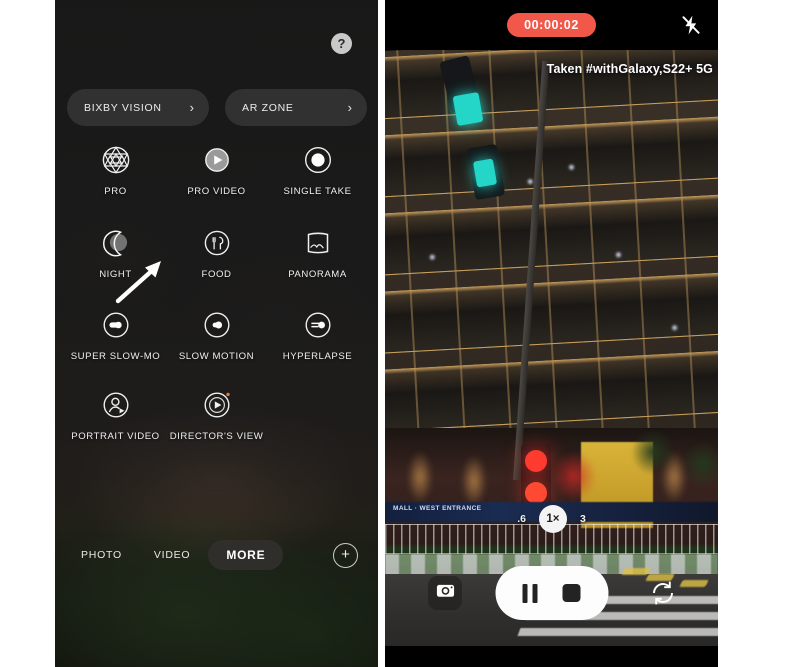  I want to click on mode-label: FOOD, so click(216, 274).